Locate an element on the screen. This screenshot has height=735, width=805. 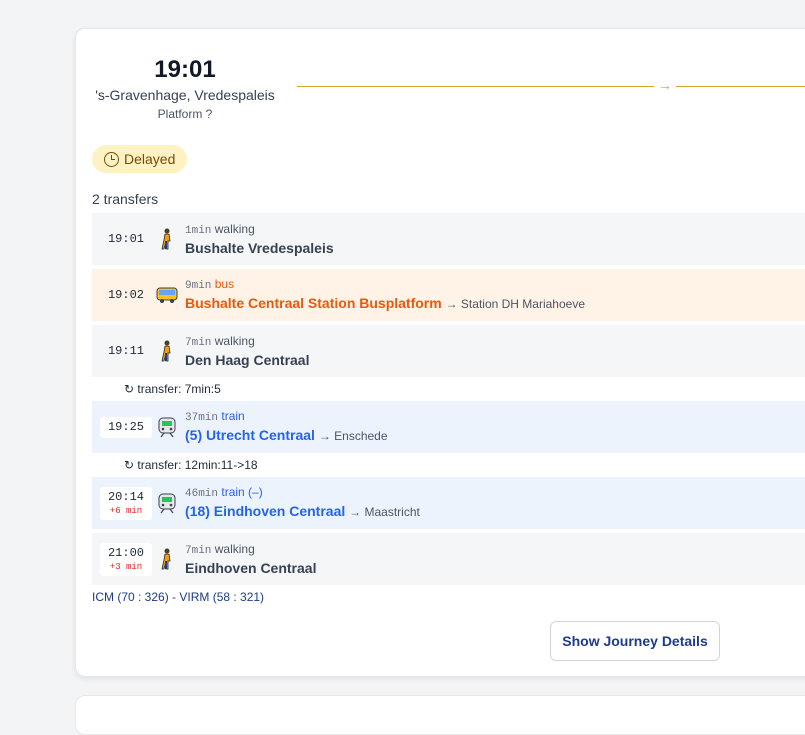
leg-duration: 9min is located at coordinates (198, 286).